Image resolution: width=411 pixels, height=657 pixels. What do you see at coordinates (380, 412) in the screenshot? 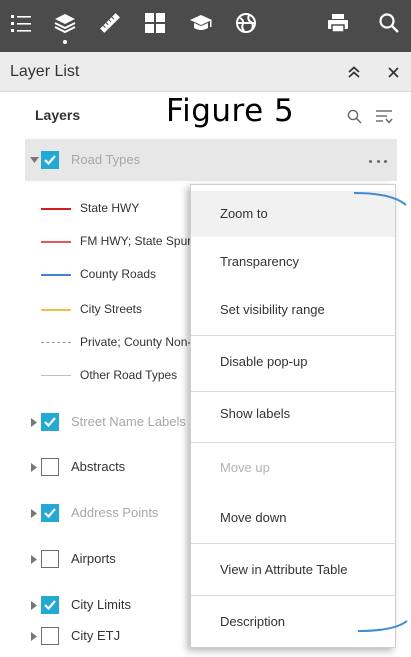
I see `annotation-bracket` at bounding box center [380, 412].